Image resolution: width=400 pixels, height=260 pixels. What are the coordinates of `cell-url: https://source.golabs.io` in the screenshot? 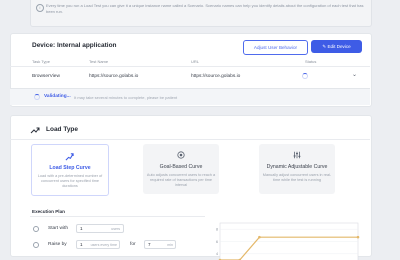 It's located at (216, 76).